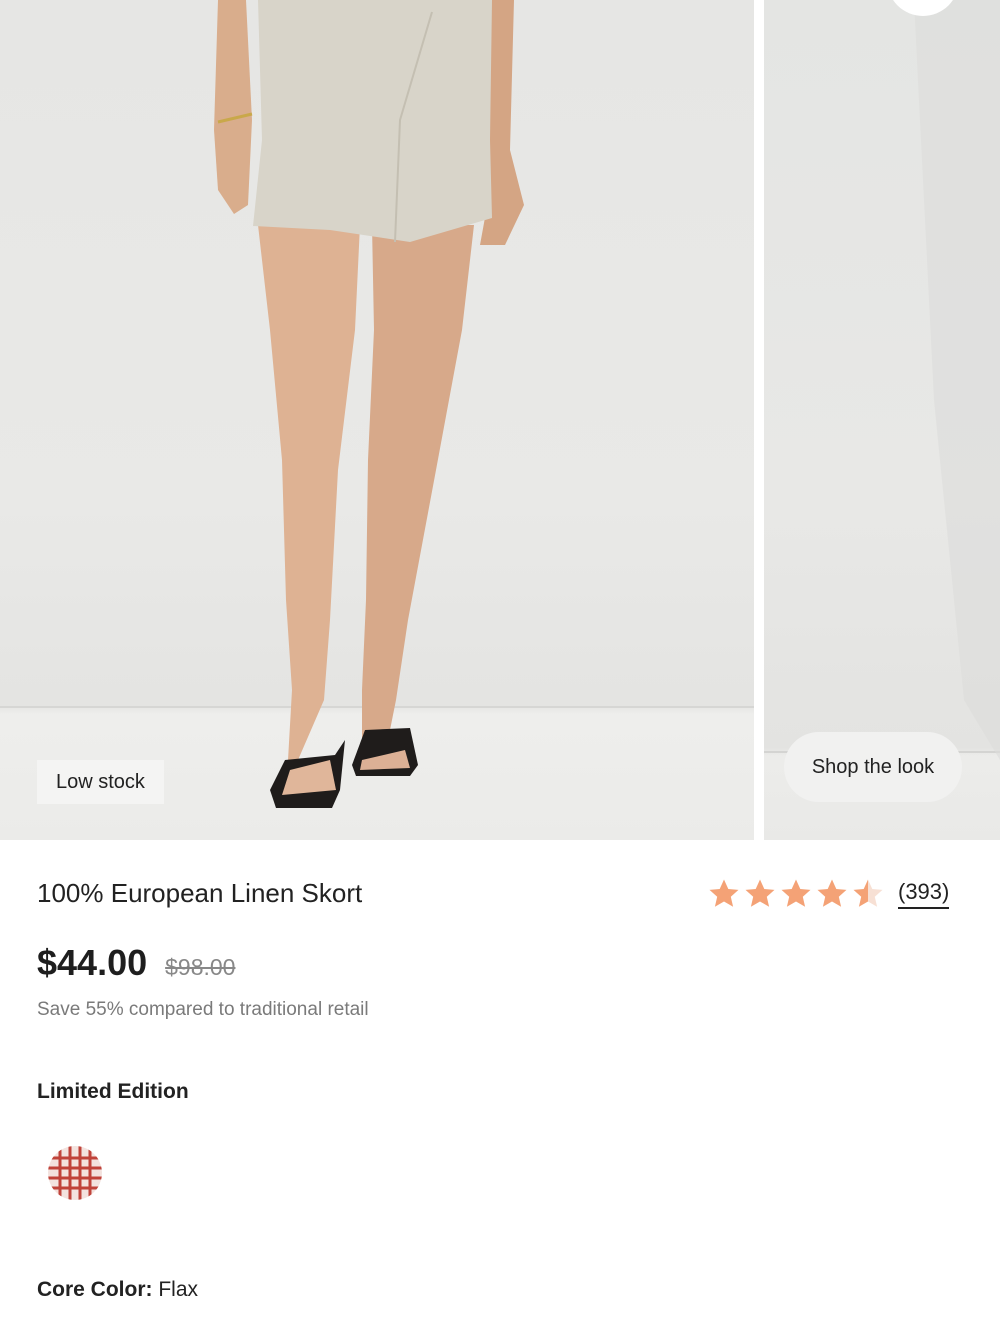 The width and height of the screenshot is (1000, 1333). I want to click on core-color-value: Flax, so click(178, 1289).